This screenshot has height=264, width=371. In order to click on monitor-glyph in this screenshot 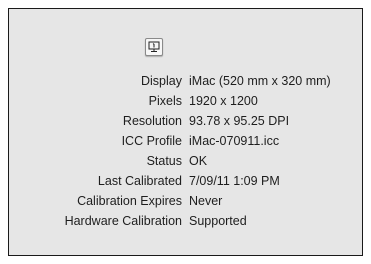, I will do `click(154, 46)`.